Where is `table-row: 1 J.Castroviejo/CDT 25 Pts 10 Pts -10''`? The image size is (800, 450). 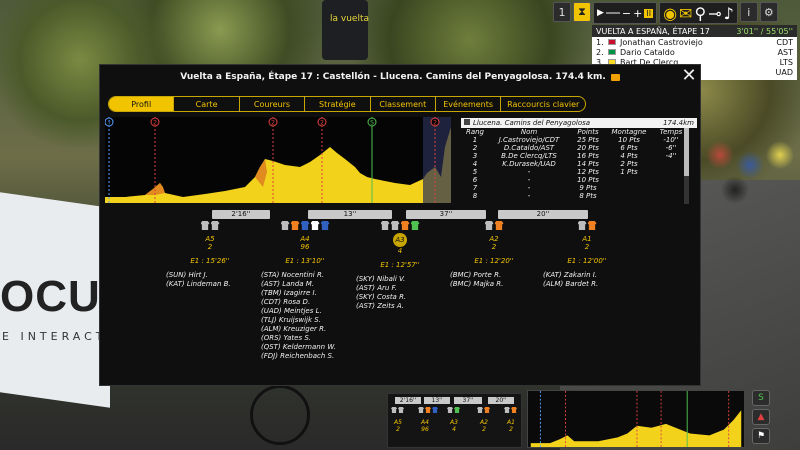
table-row: 1 J.Castroviejo/CDT 25 Pts 10 Pts -10'' is located at coordinates (579, 140).